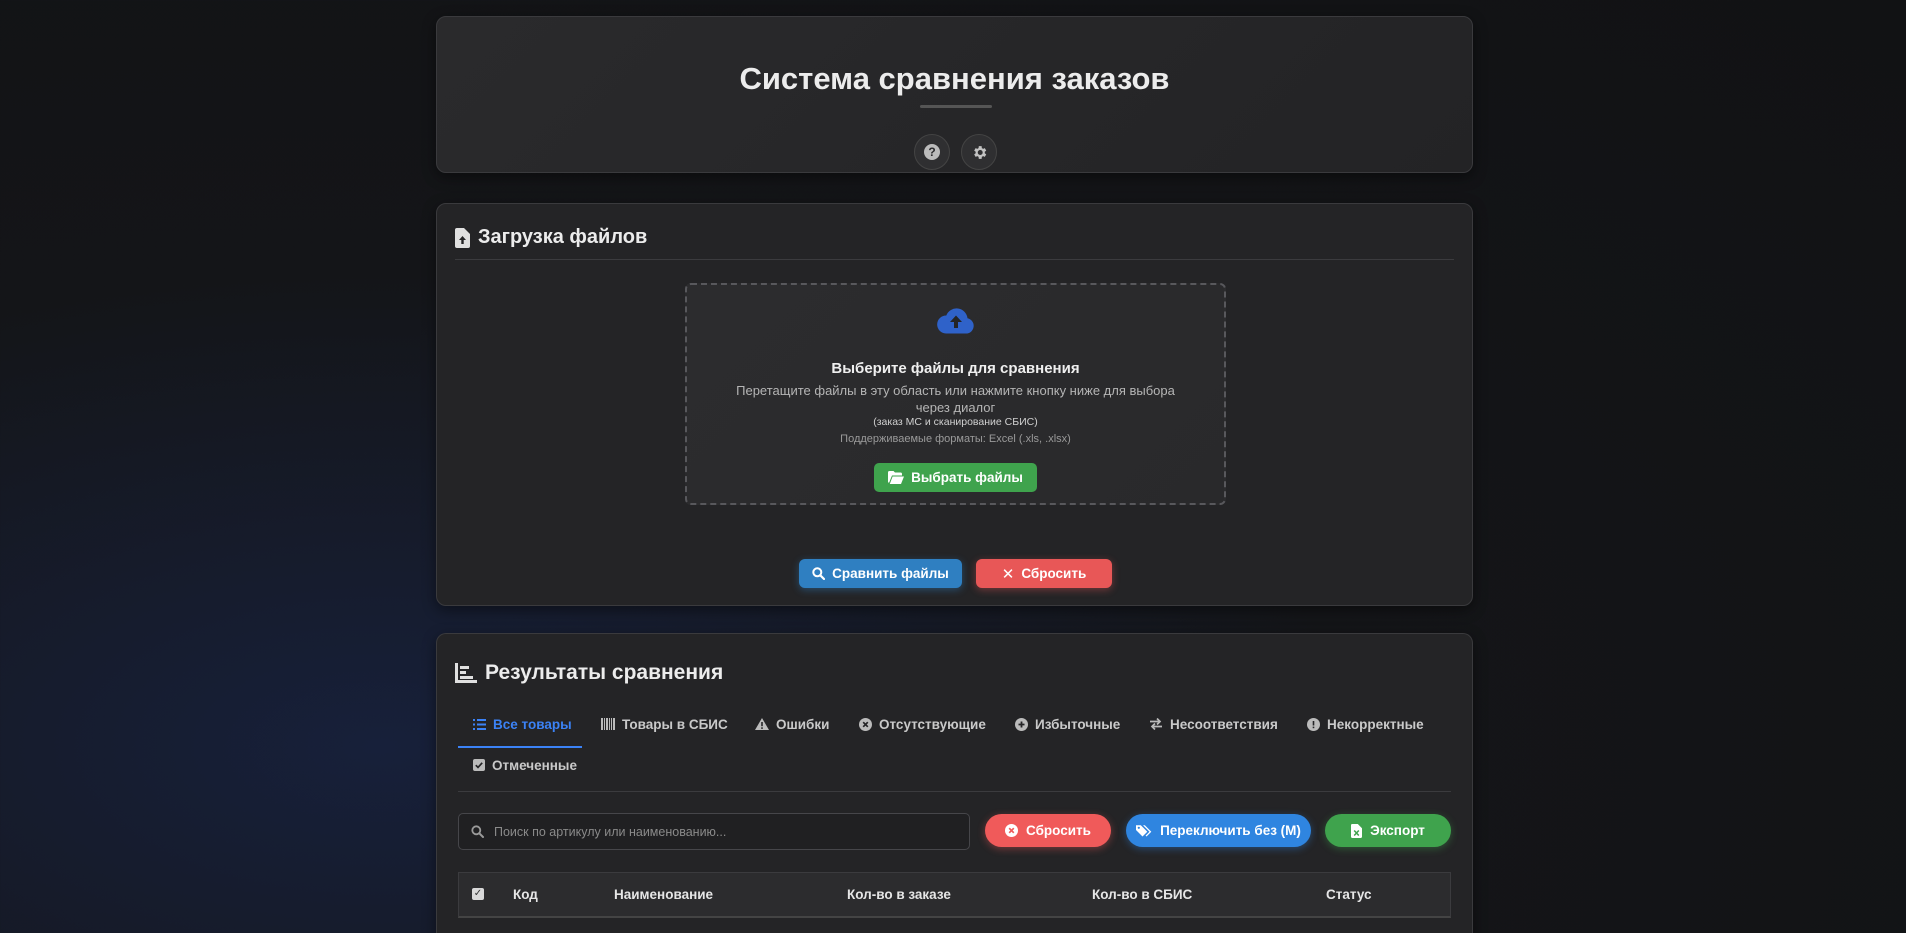 The height and width of the screenshot is (933, 1906). Describe the element at coordinates (1313, 724) in the screenshot. I see `exclamation-circle-icon` at that location.